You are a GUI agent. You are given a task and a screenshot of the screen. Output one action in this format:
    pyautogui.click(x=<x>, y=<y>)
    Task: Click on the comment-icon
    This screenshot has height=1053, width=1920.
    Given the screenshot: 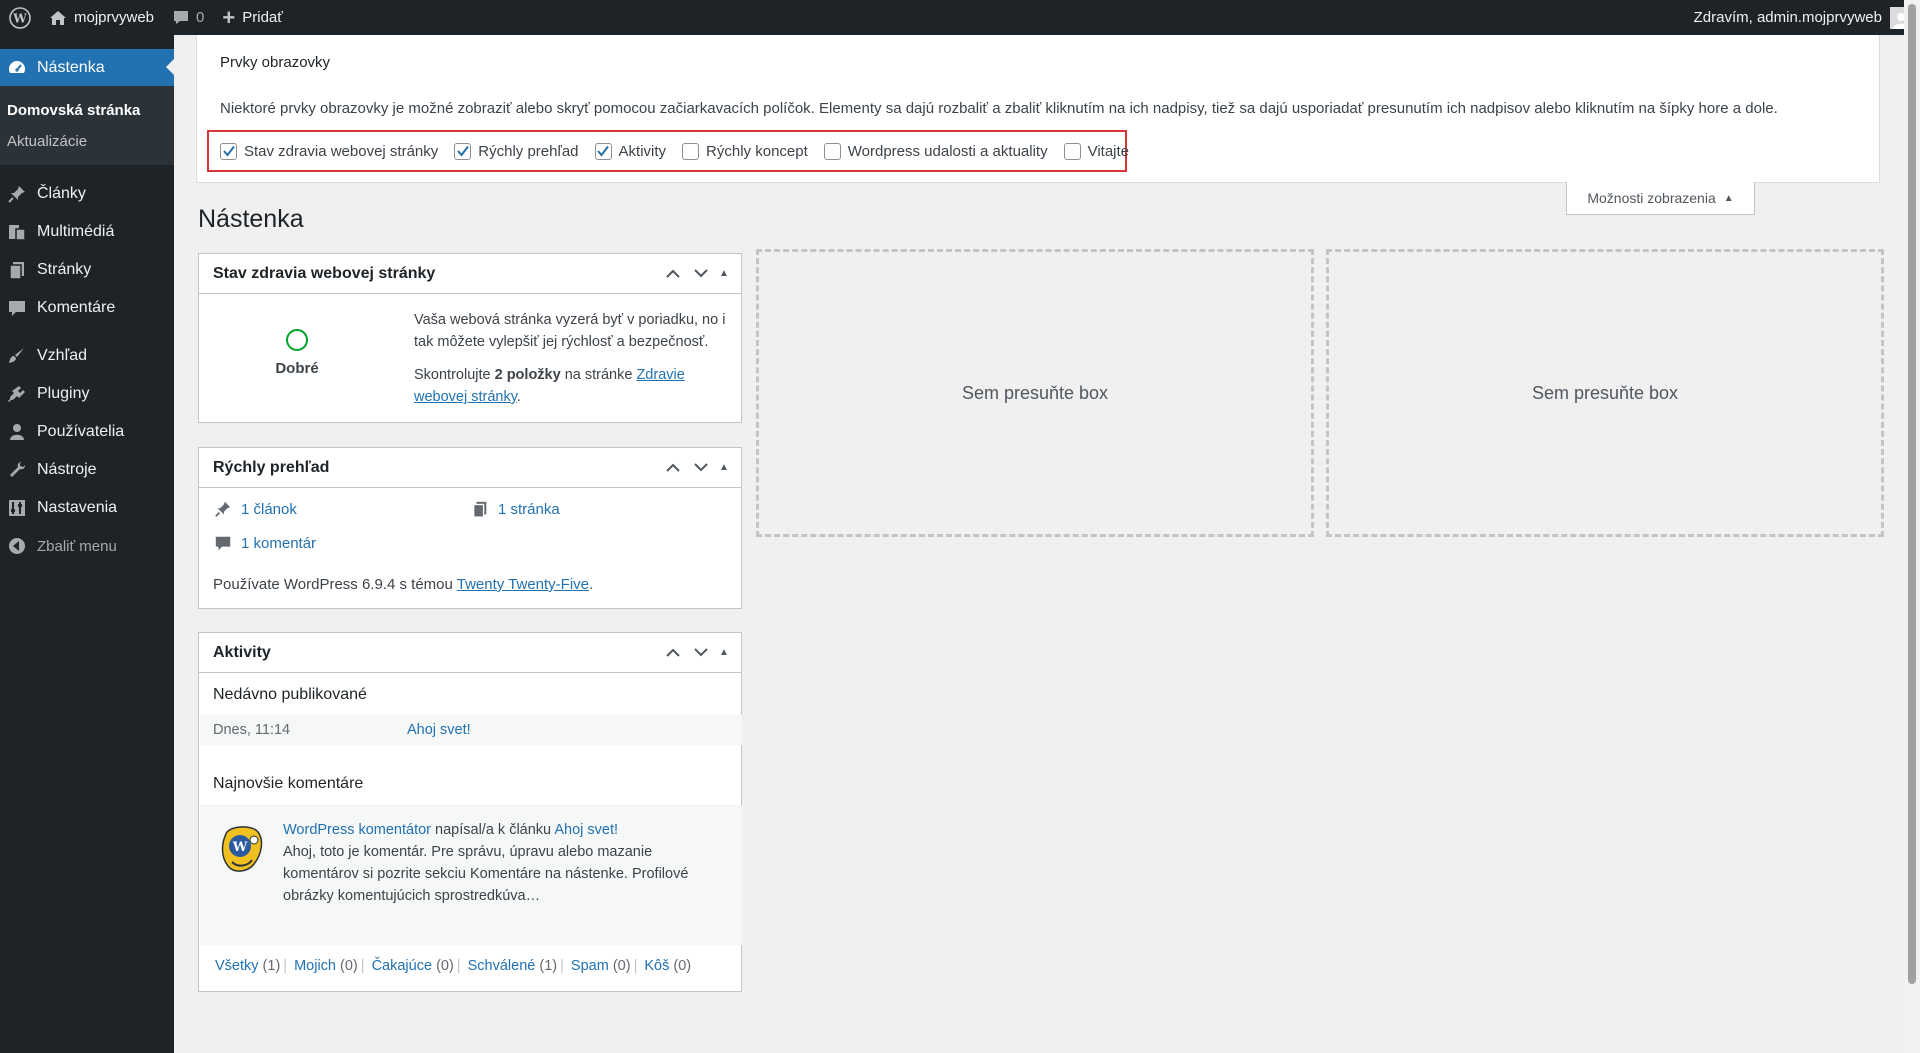 What is the action you would take?
    pyautogui.click(x=17, y=308)
    